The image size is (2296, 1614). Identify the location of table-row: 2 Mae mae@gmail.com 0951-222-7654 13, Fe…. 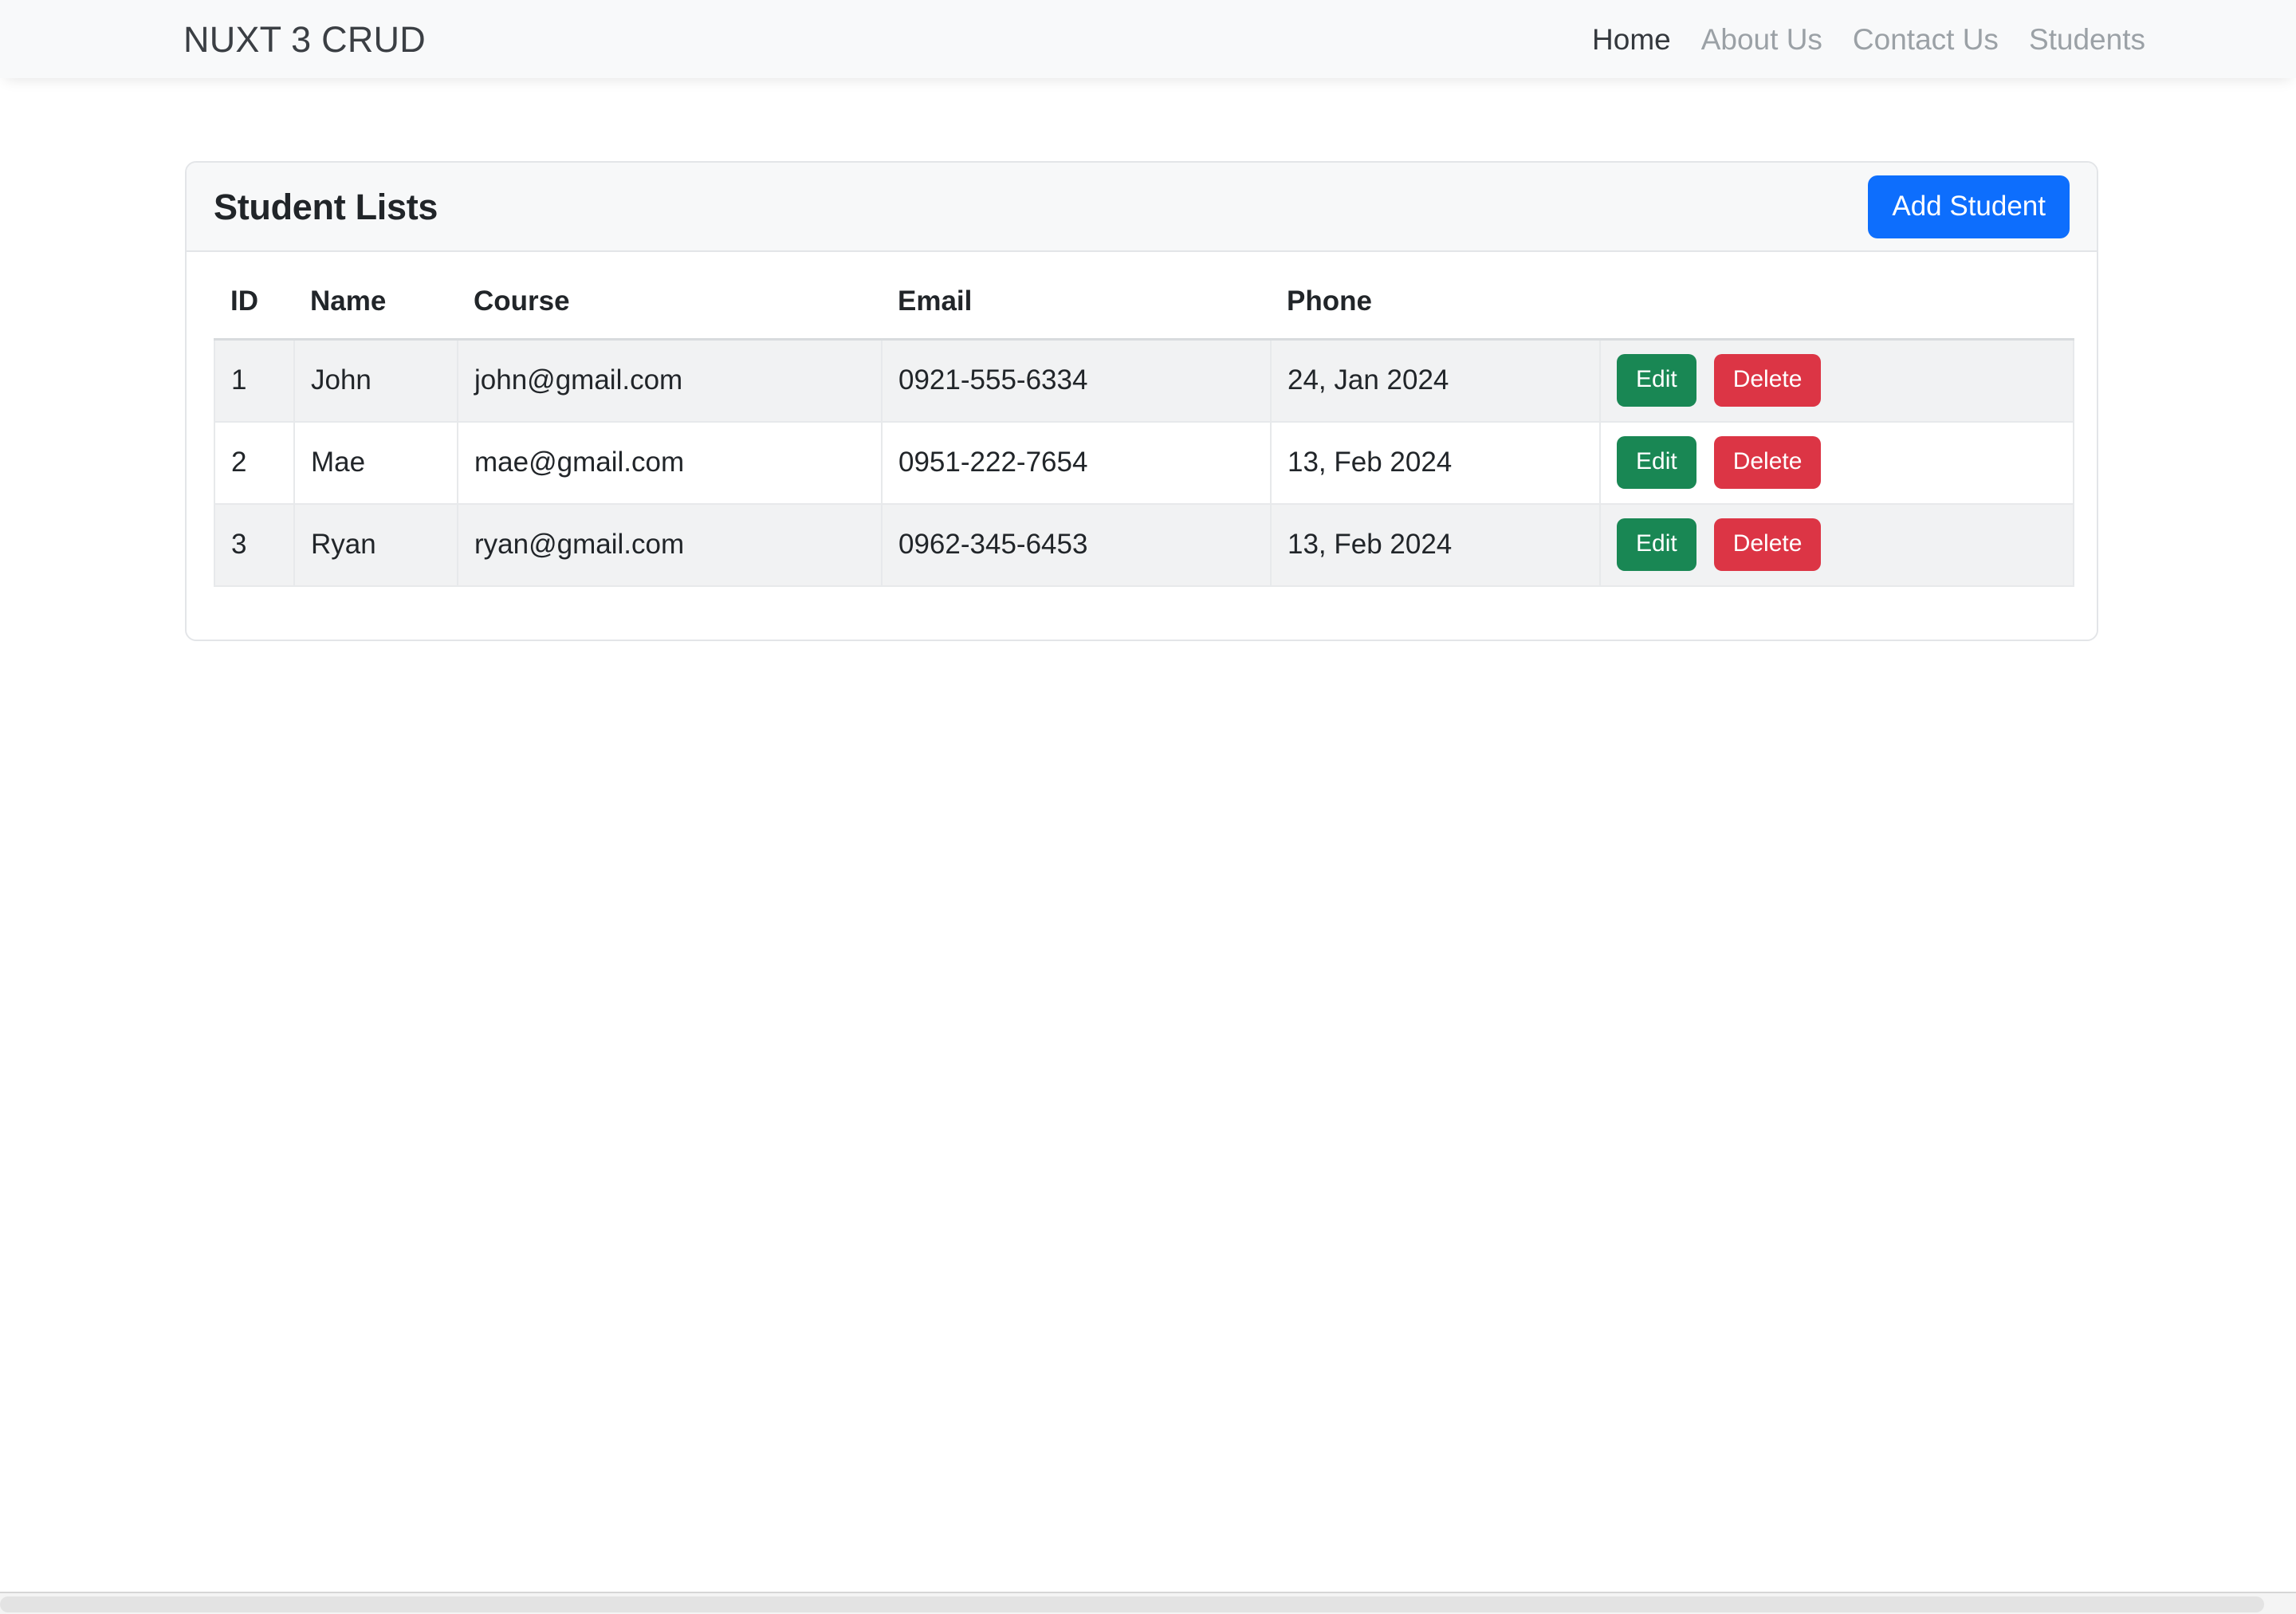
(1144, 462).